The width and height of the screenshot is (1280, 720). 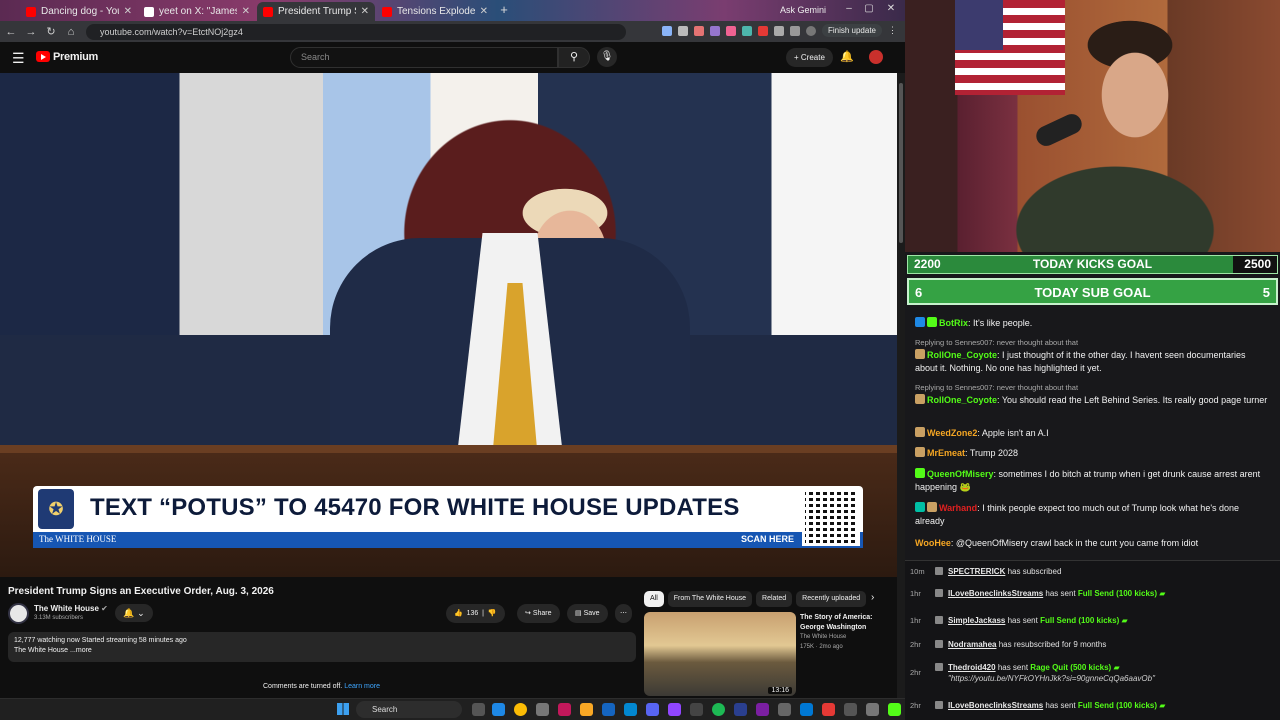 I want to click on download-icon, so click(x=794, y=30).